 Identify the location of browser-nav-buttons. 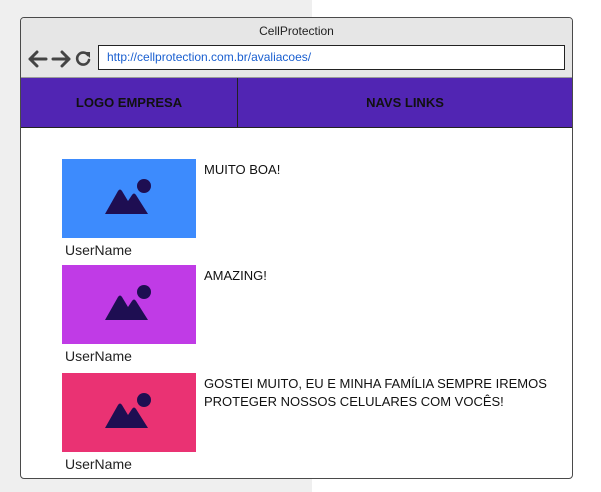
(60, 59).